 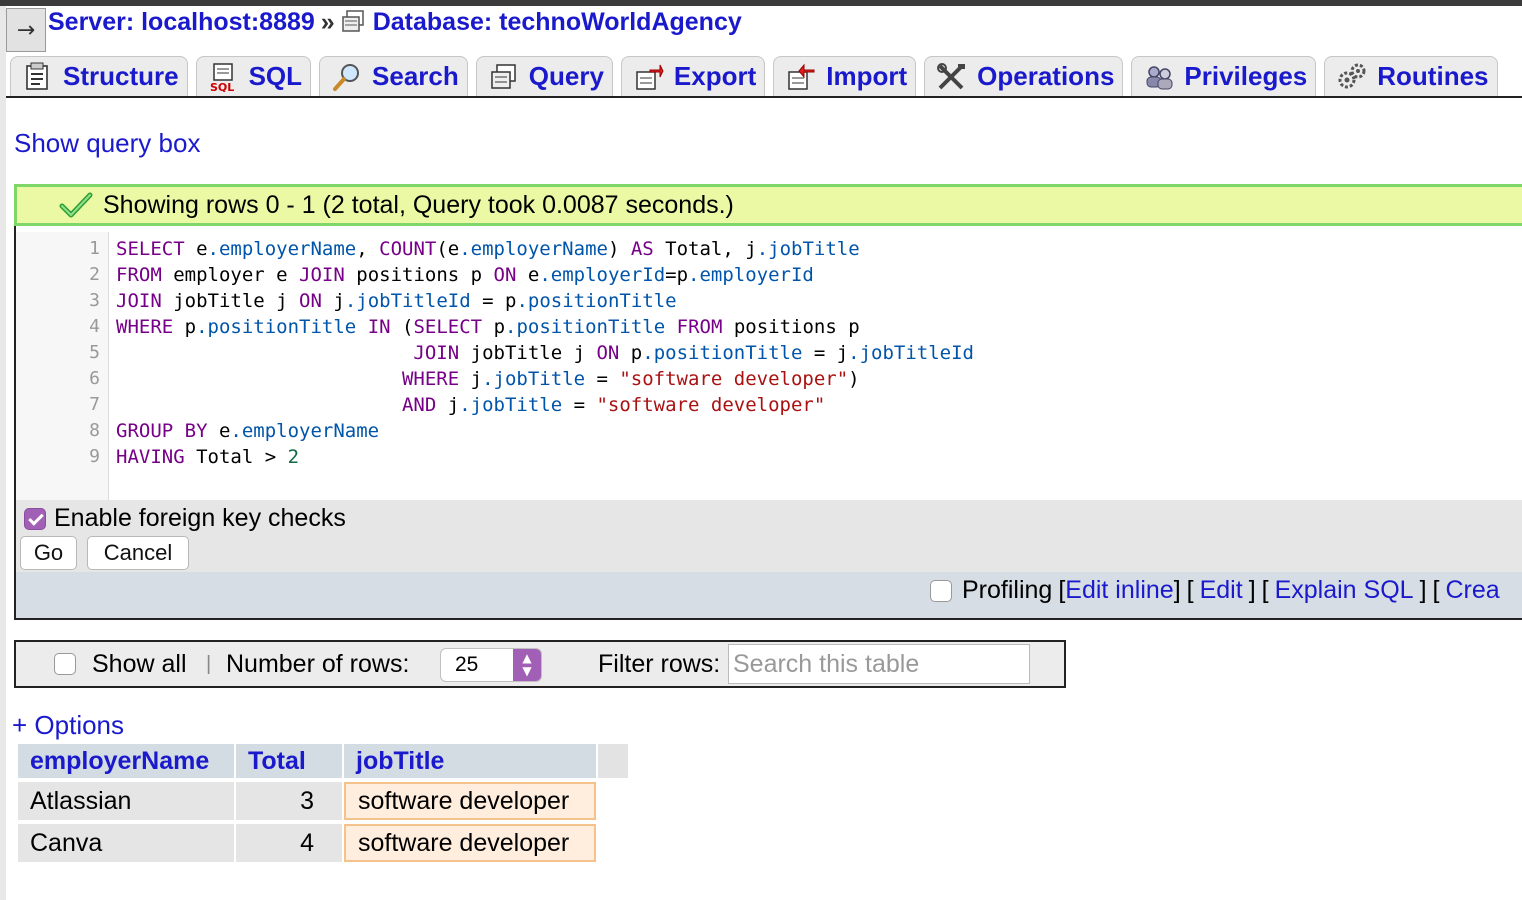 I want to click on tab-structure: Structure, so click(x=99, y=76).